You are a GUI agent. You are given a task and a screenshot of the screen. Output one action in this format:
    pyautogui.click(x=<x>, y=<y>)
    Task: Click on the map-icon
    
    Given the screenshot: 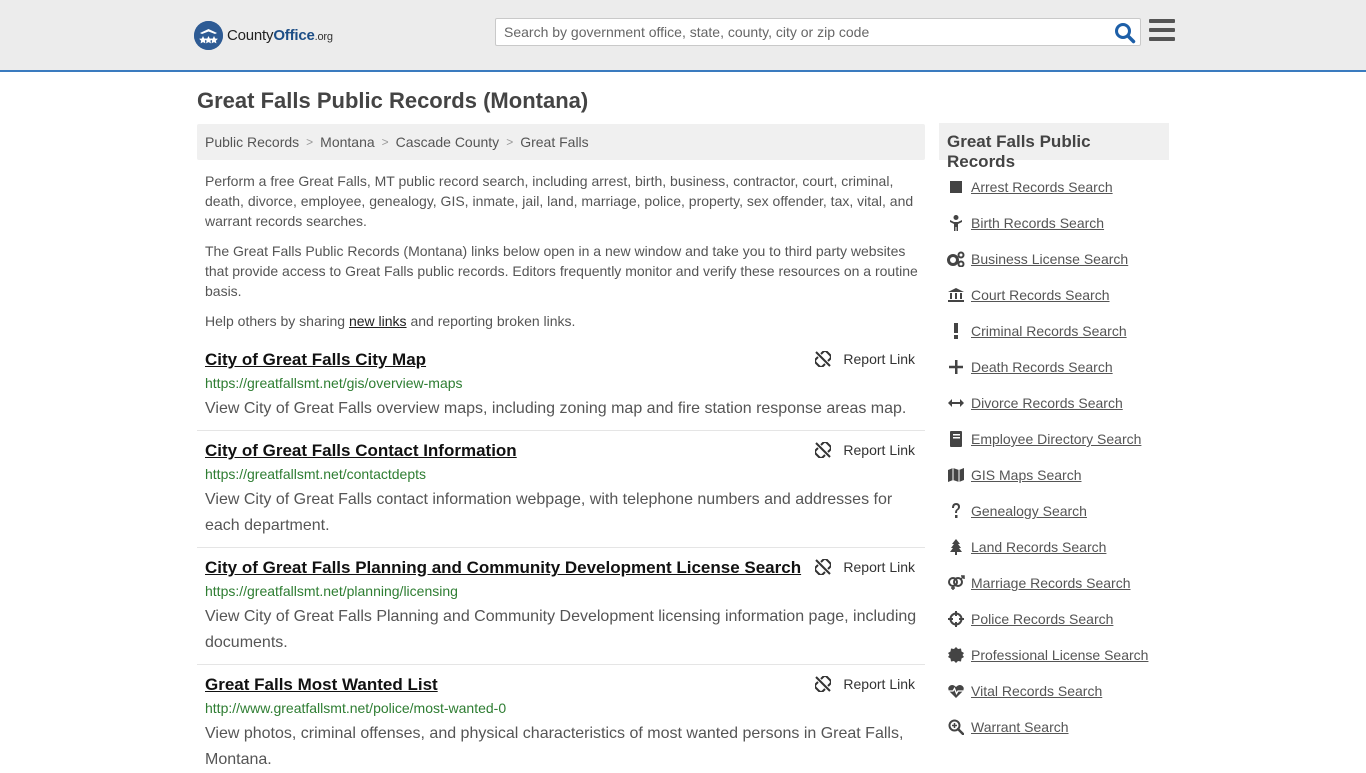 What is the action you would take?
    pyautogui.click(x=956, y=475)
    